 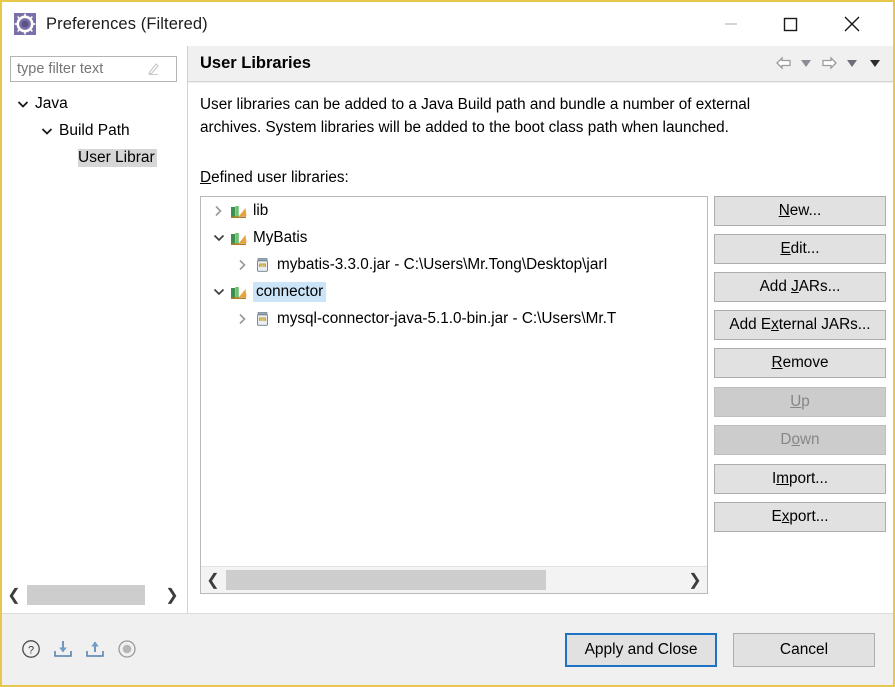 I want to click on defined-libraries-label-rest: efined user libraries:, so click(x=280, y=177).